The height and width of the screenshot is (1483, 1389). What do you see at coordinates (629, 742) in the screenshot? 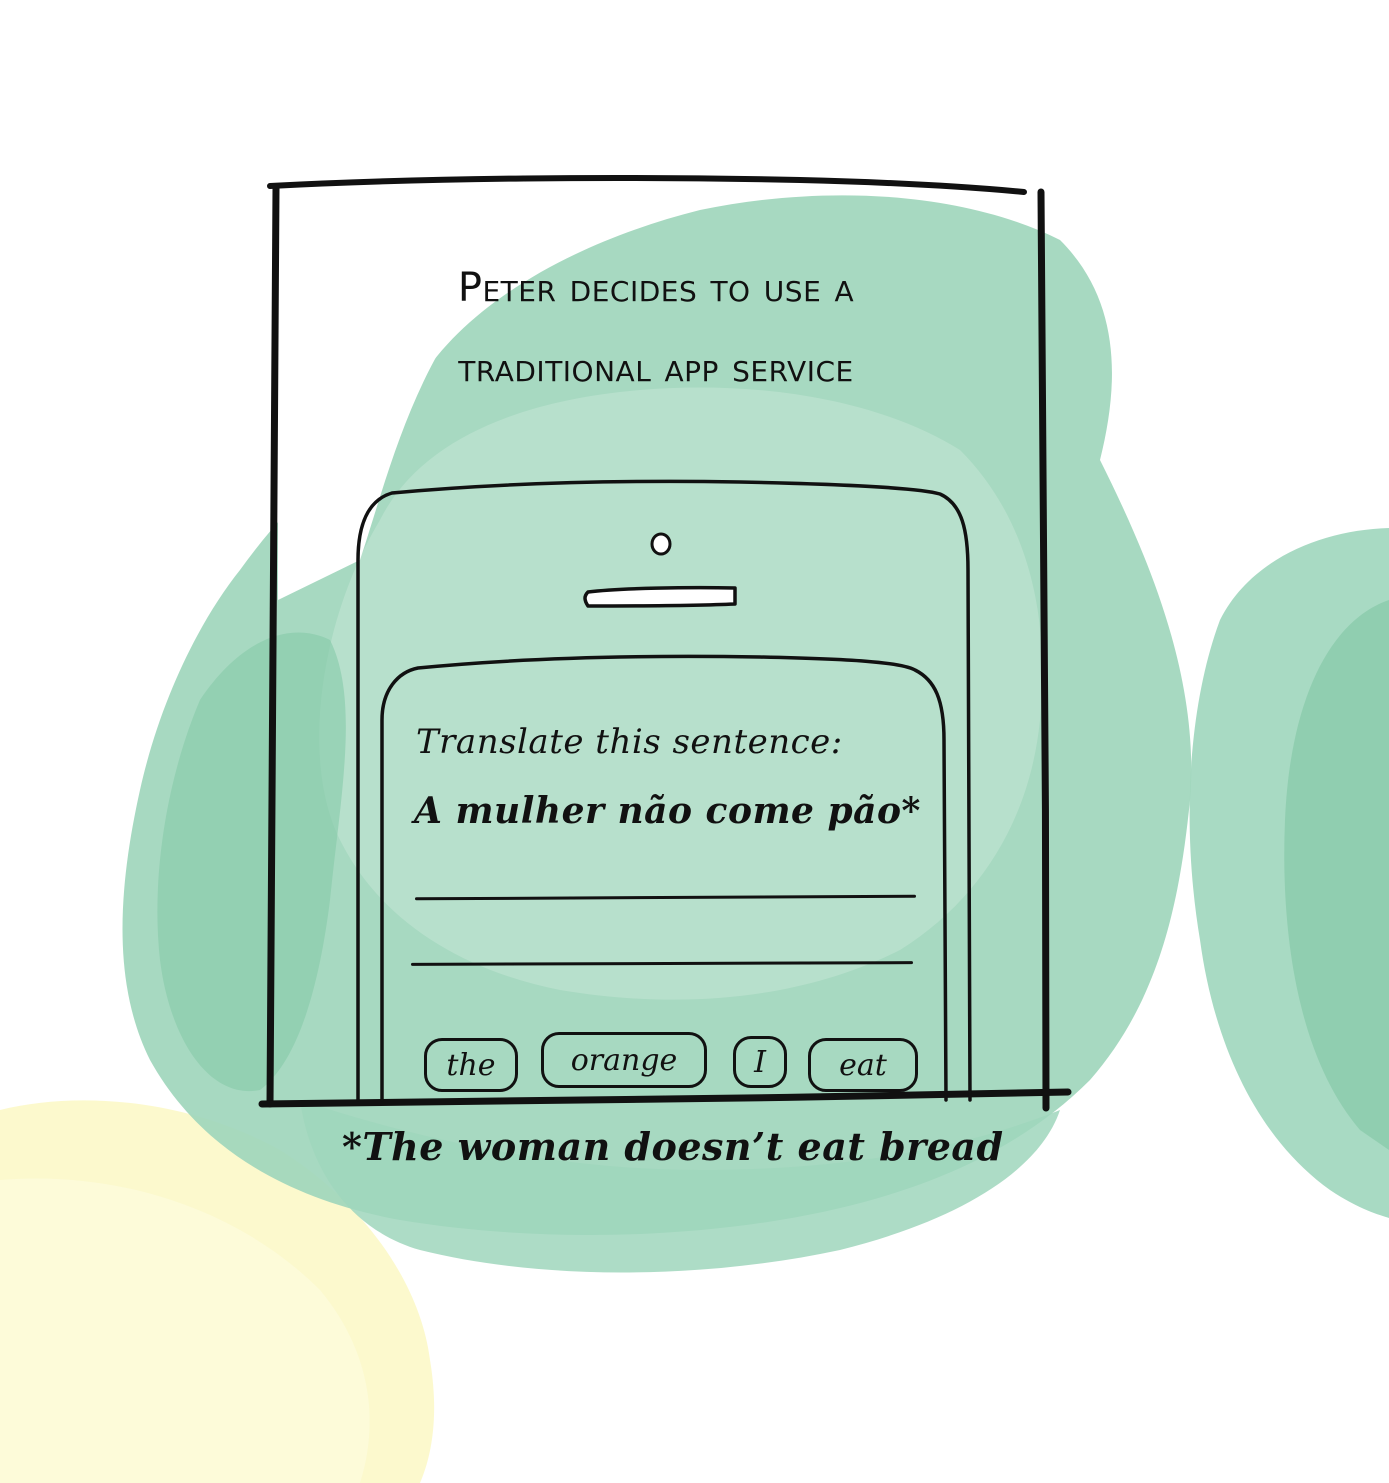
I see `translate-prompt-label: Translate this sentence:` at bounding box center [629, 742].